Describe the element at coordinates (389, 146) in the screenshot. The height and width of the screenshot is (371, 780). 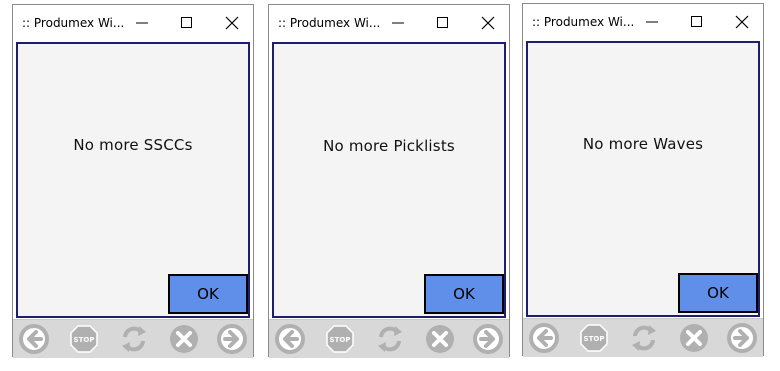
I see `message-text: No more Picklists` at that location.